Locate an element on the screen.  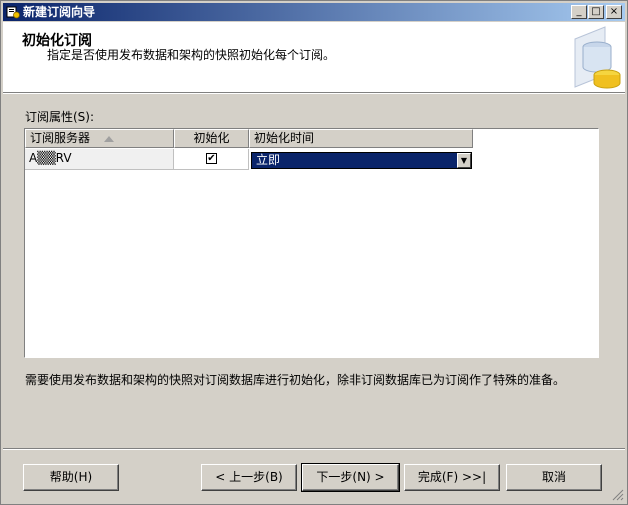
back-button: < 上一步(B) is located at coordinates (249, 477).